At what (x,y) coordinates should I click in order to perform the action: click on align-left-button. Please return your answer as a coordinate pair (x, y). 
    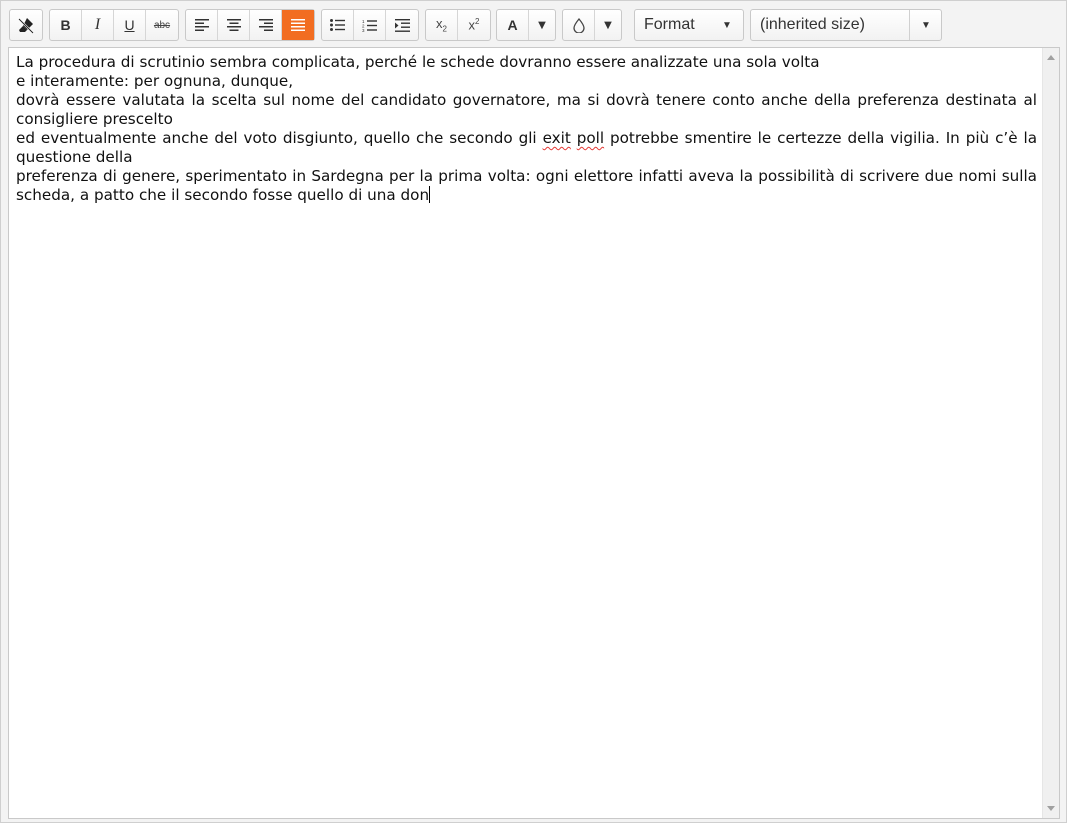
    Looking at the image, I should click on (202, 25).